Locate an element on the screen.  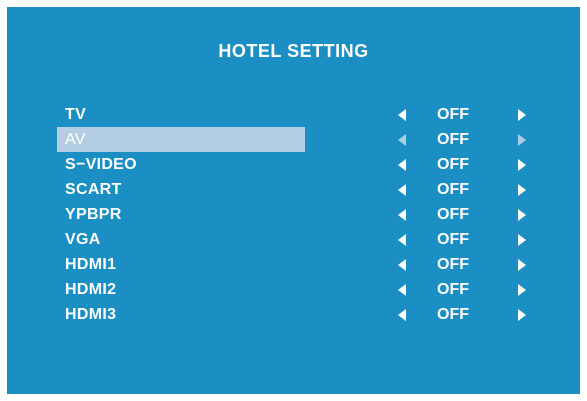
menu-item-av: AV OFF is located at coordinates (293, 139).